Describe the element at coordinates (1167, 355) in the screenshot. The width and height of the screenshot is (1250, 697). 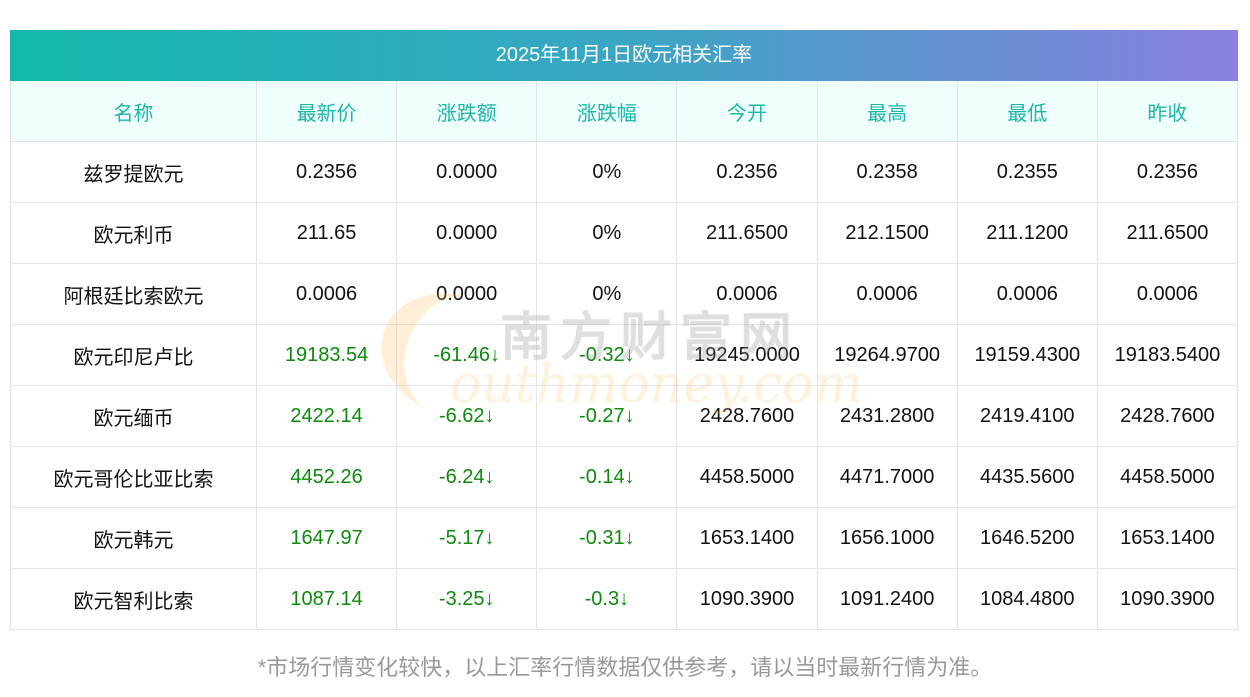
I see `cell-昨收: 19183.5400` at that location.